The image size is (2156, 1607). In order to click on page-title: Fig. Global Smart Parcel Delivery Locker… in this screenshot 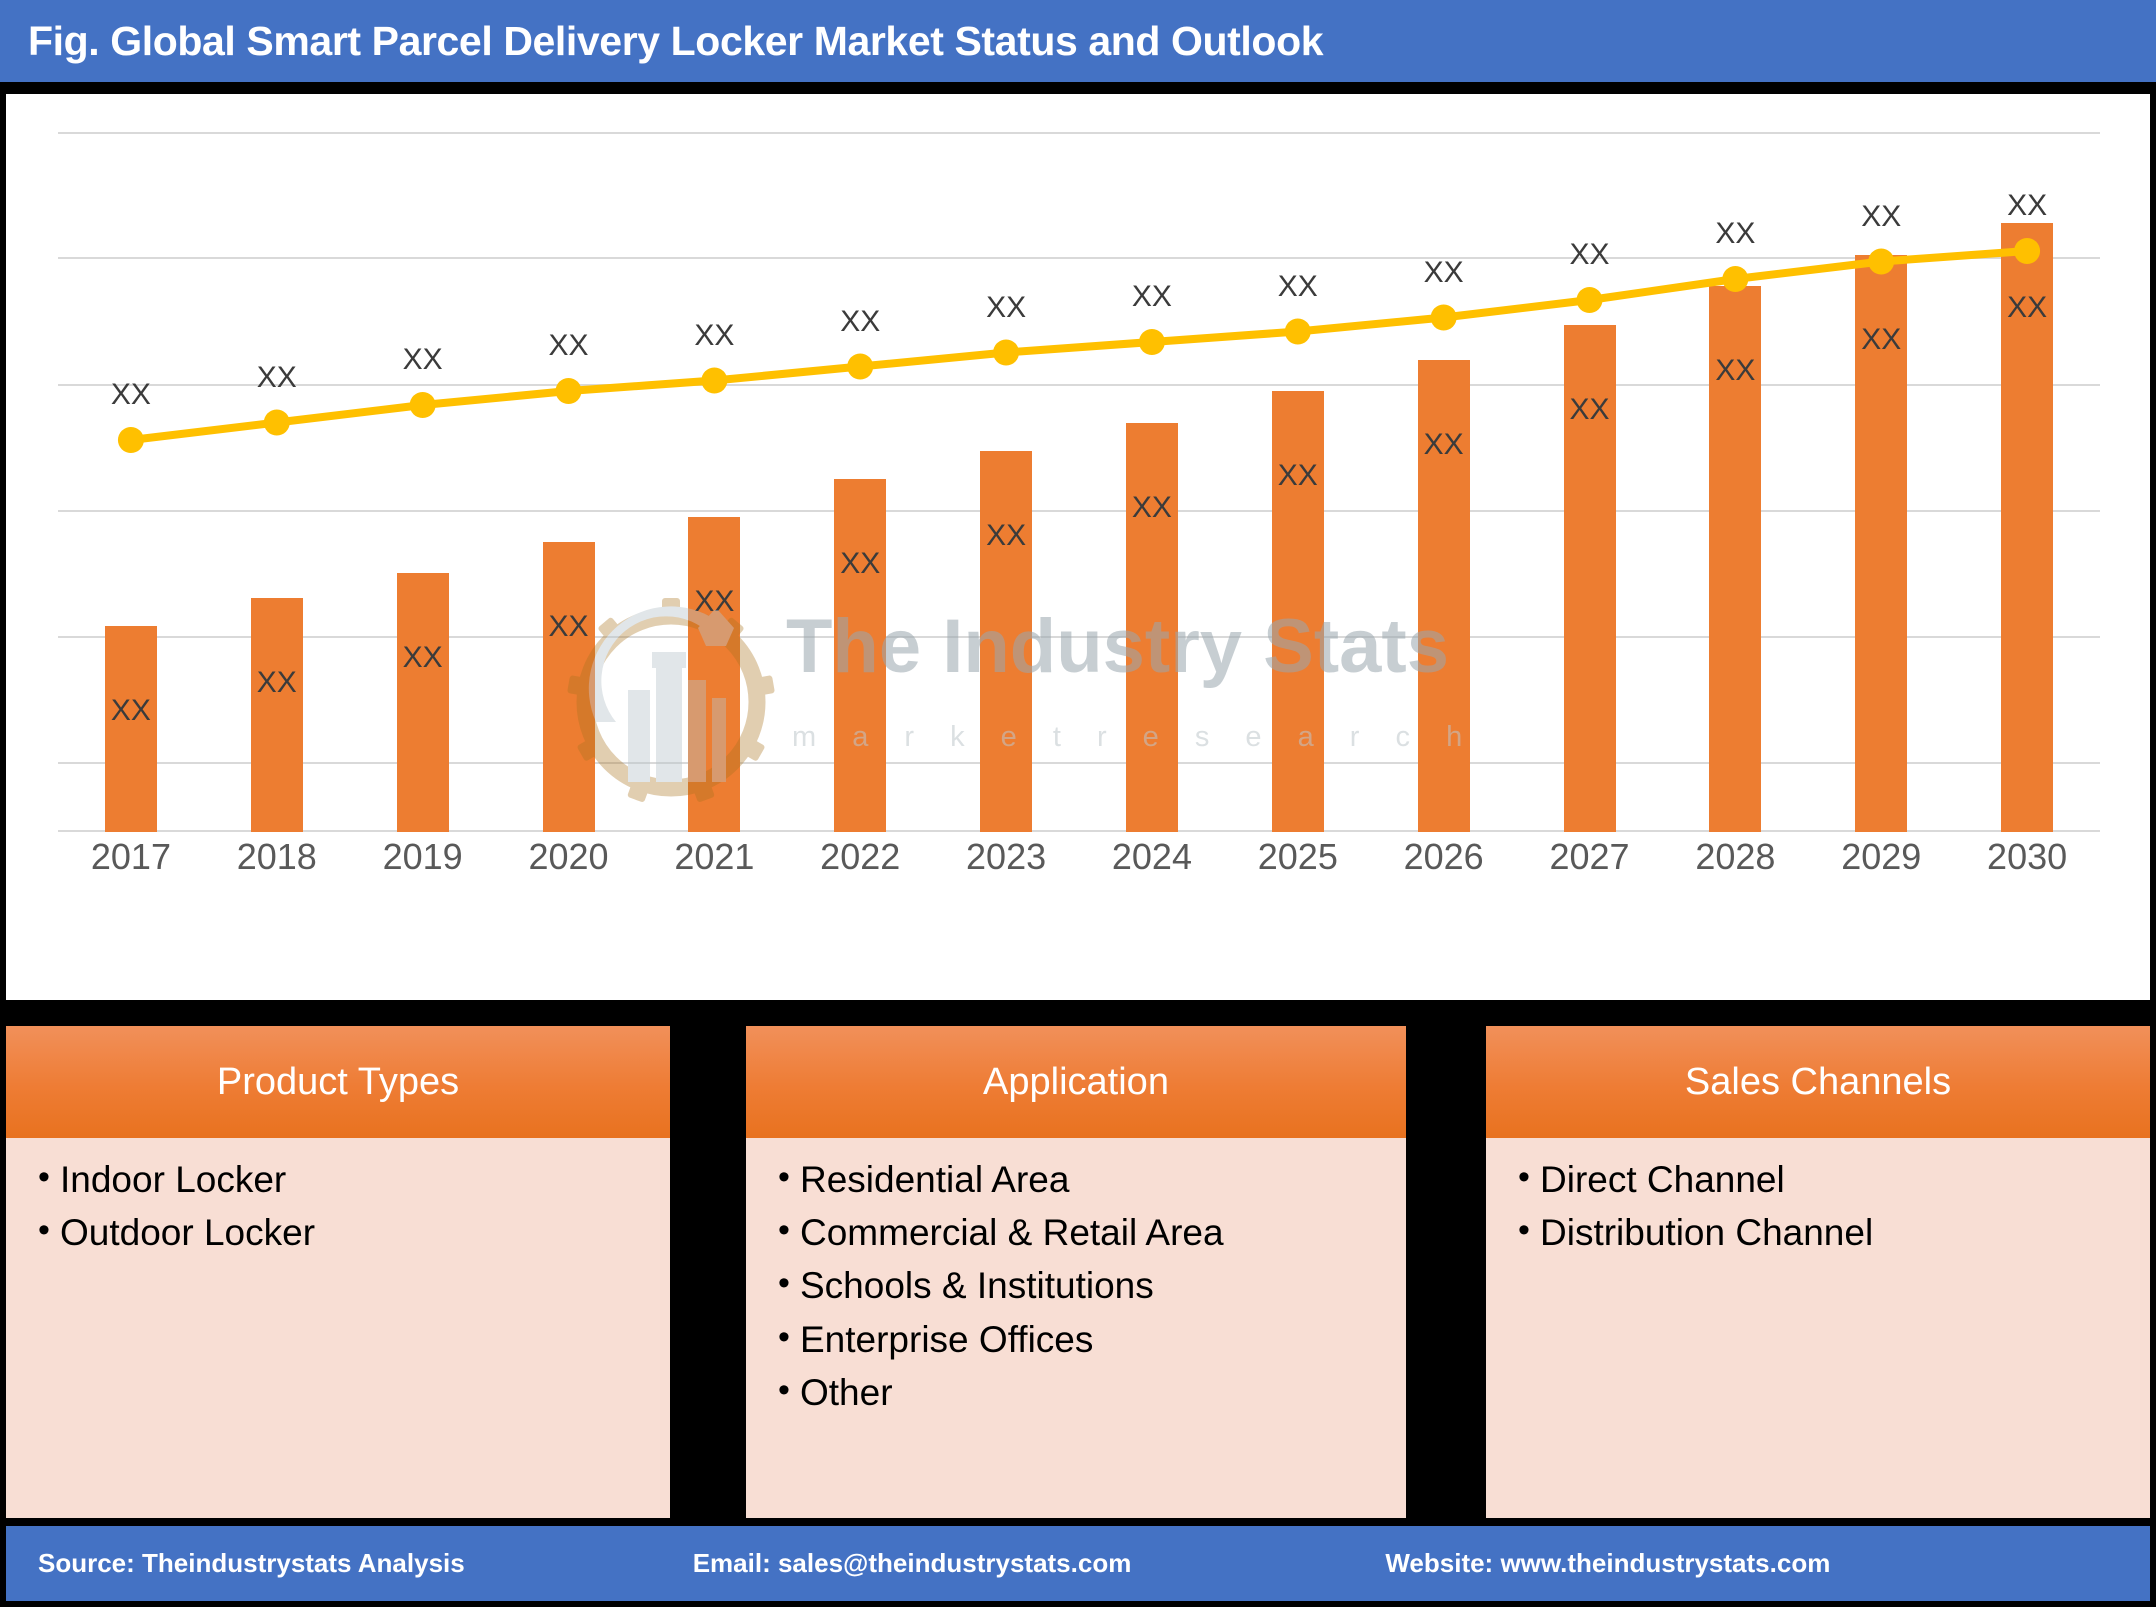, I will do `click(676, 40)`.